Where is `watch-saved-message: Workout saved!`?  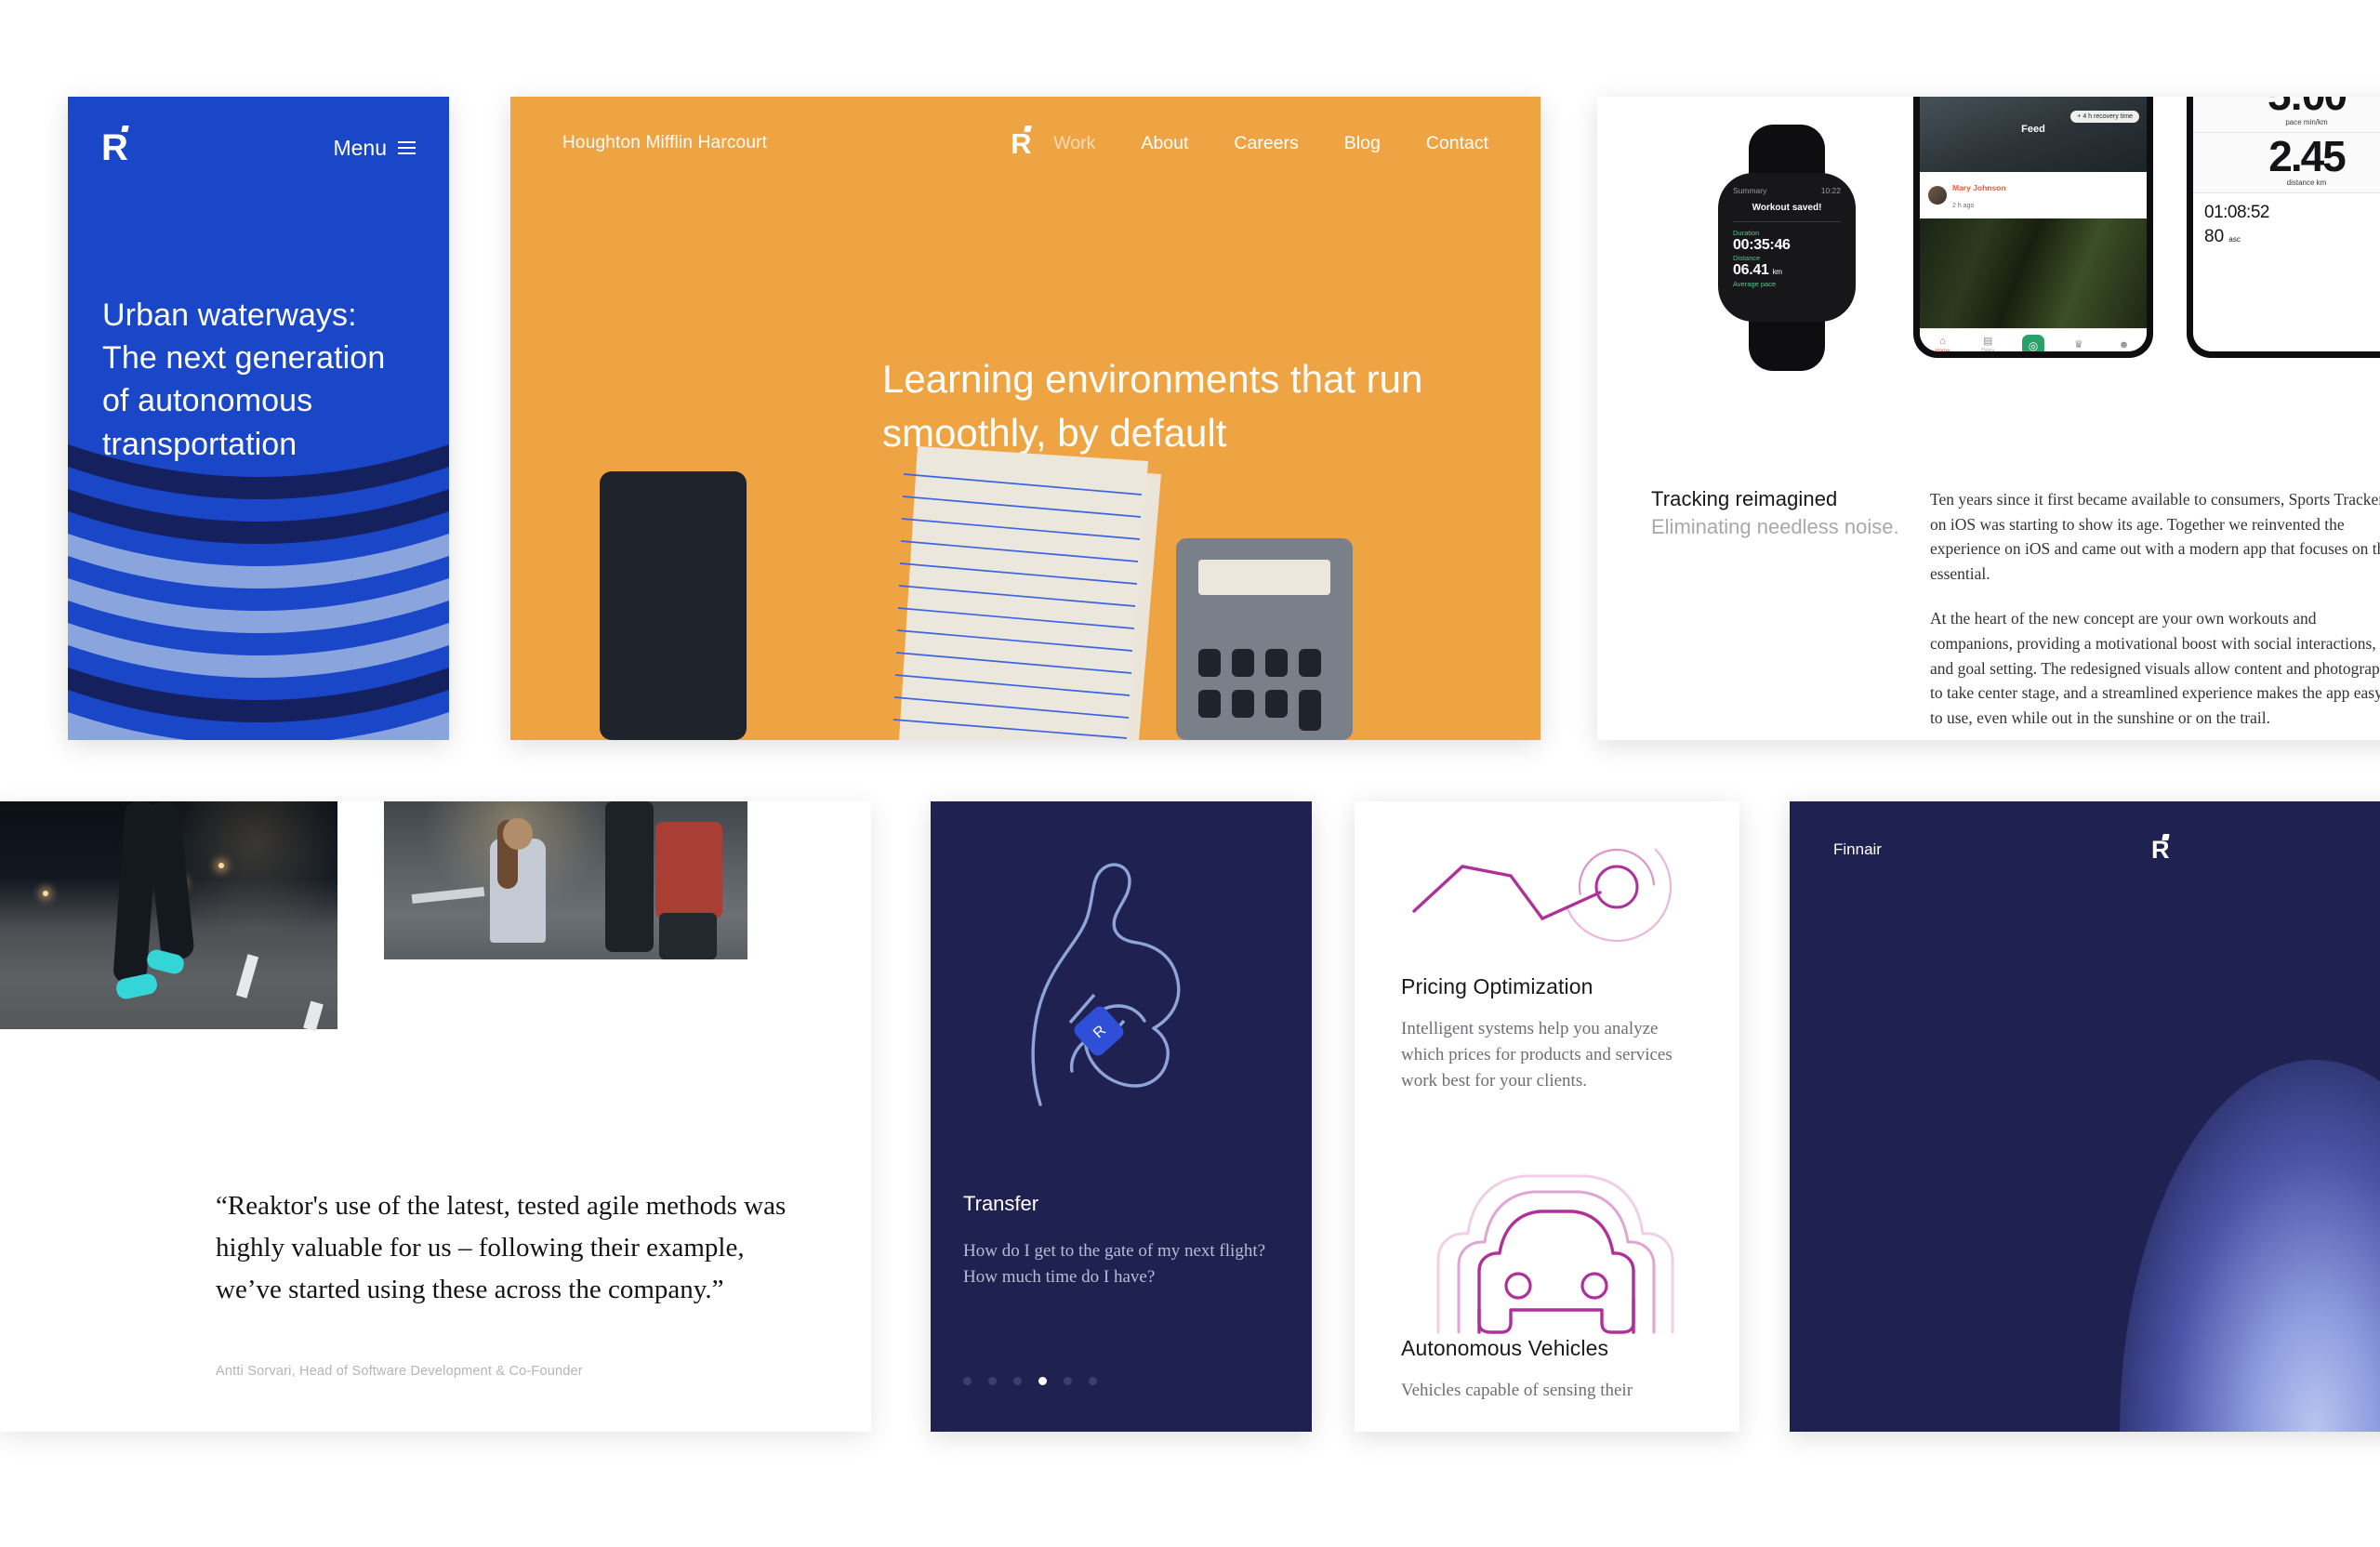
watch-saved-message: Workout saved! is located at coordinates (1787, 208).